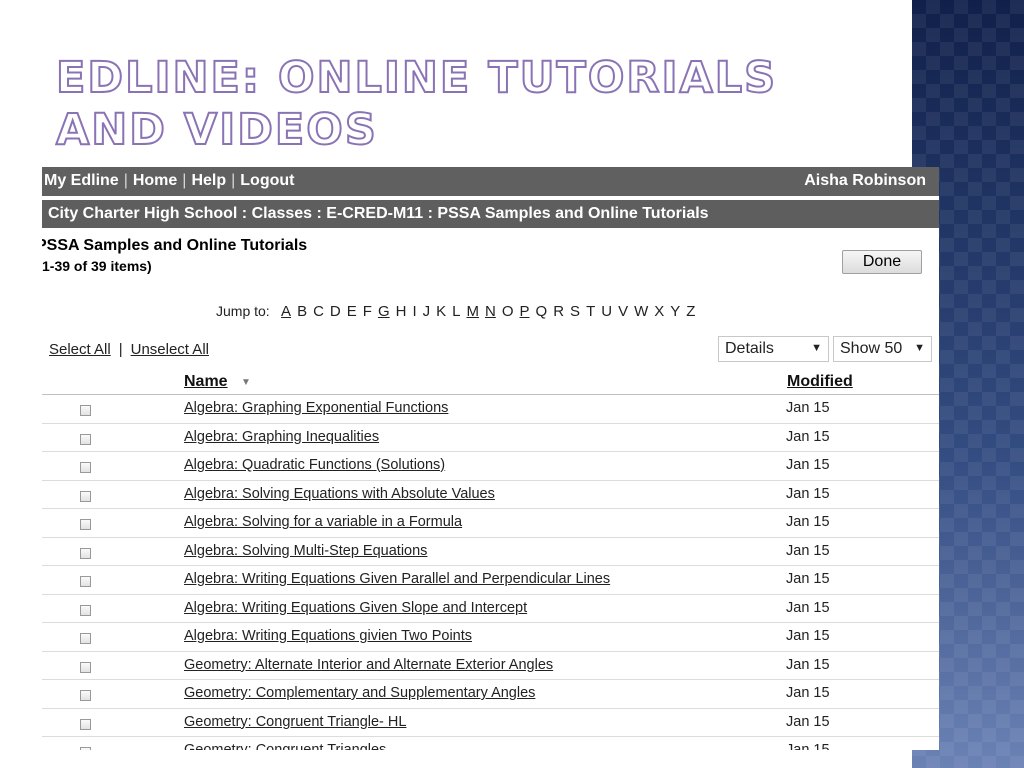 The image size is (1024, 768). I want to click on row-name-link: Algebra: Solving Multi-Step Equations, so click(305, 551).